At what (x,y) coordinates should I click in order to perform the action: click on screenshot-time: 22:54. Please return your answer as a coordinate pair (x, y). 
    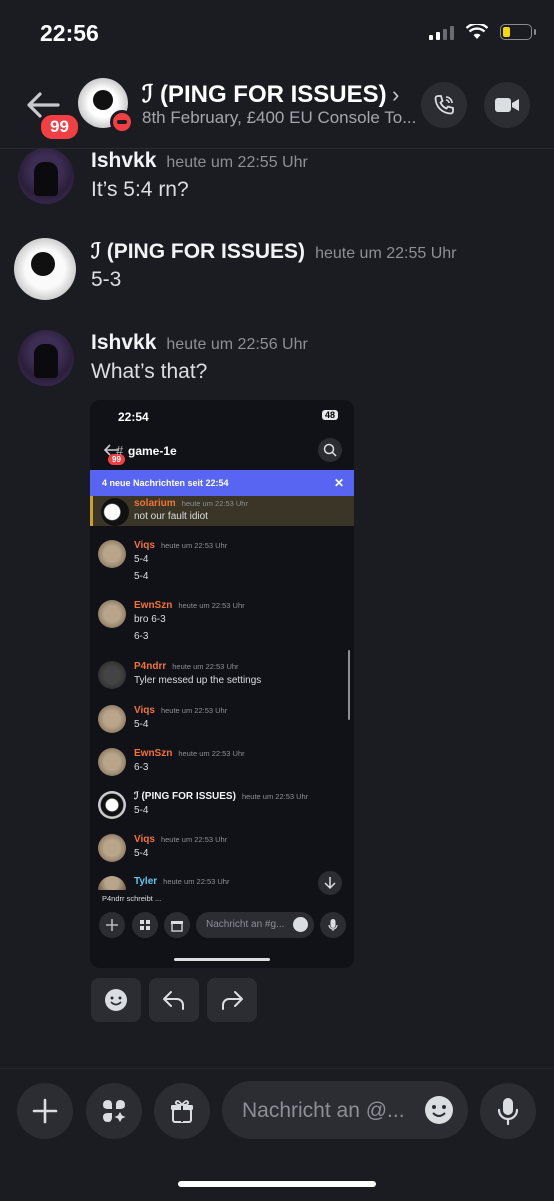
    Looking at the image, I should click on (133, 417).